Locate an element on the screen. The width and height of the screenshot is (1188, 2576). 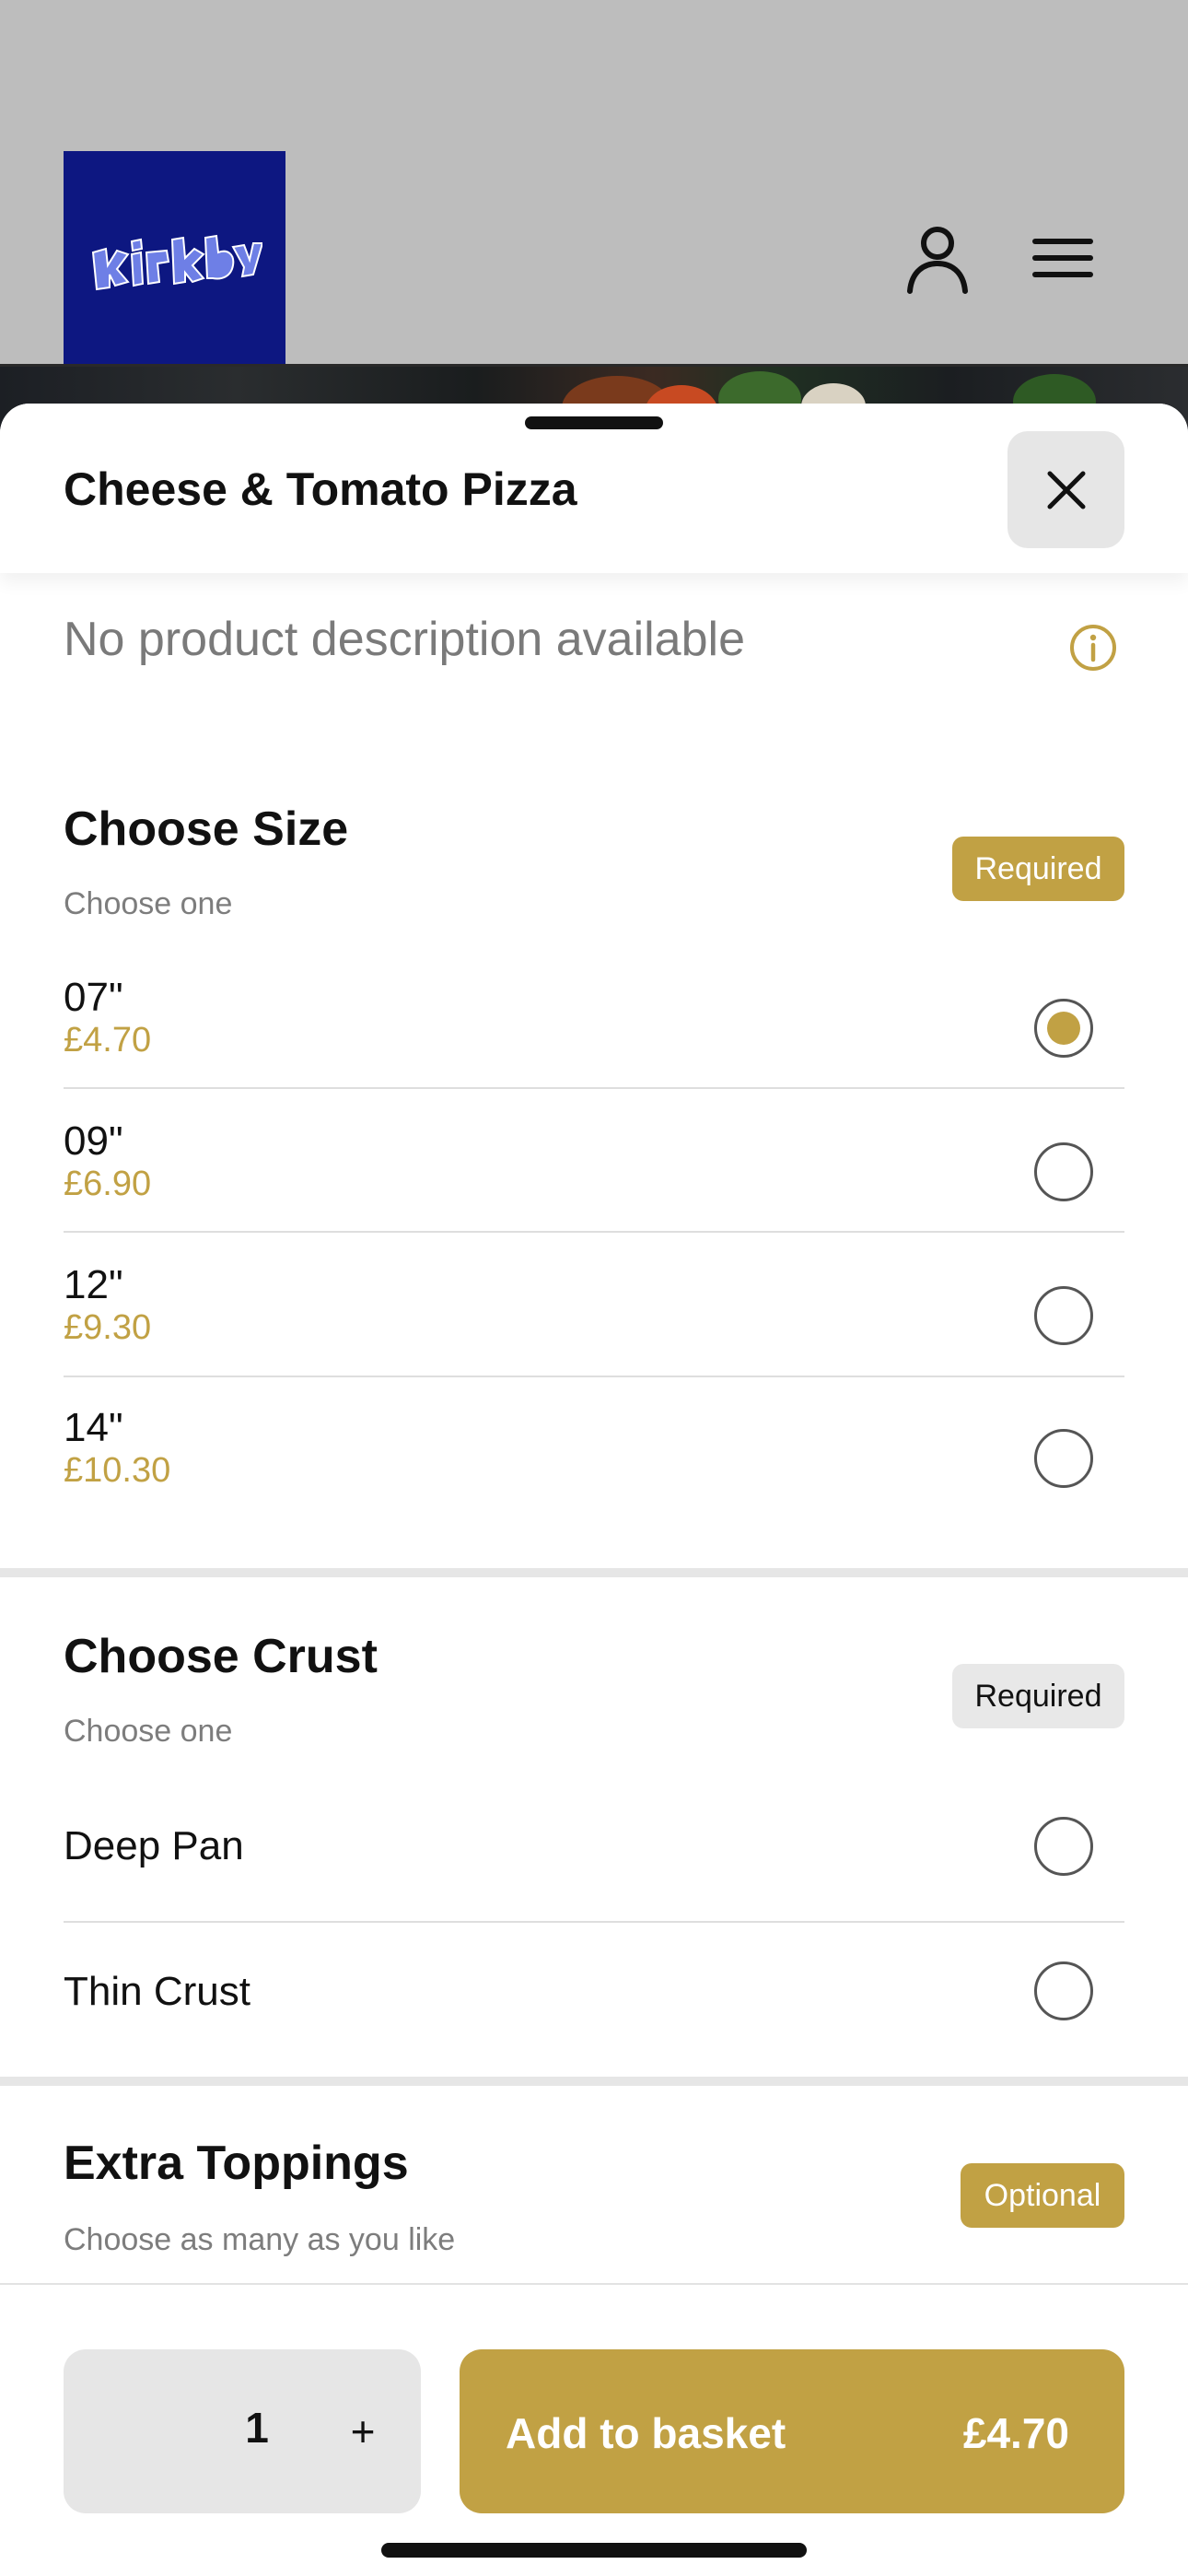
crust-option-thin-crust: Thin Crust is located at coordinates (594, 1987).